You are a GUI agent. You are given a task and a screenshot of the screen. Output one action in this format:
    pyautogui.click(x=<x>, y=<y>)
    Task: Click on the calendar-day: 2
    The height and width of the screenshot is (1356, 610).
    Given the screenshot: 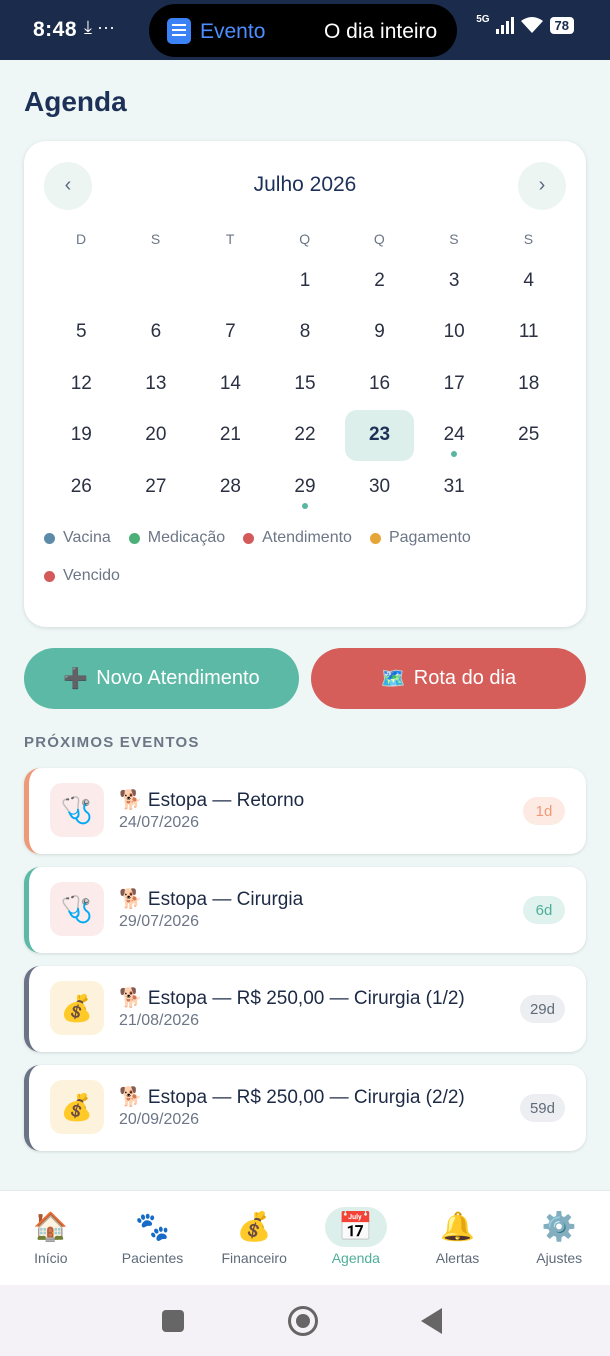 What is the action you would take?
    pyautogui.click(x=379, y=281)
    